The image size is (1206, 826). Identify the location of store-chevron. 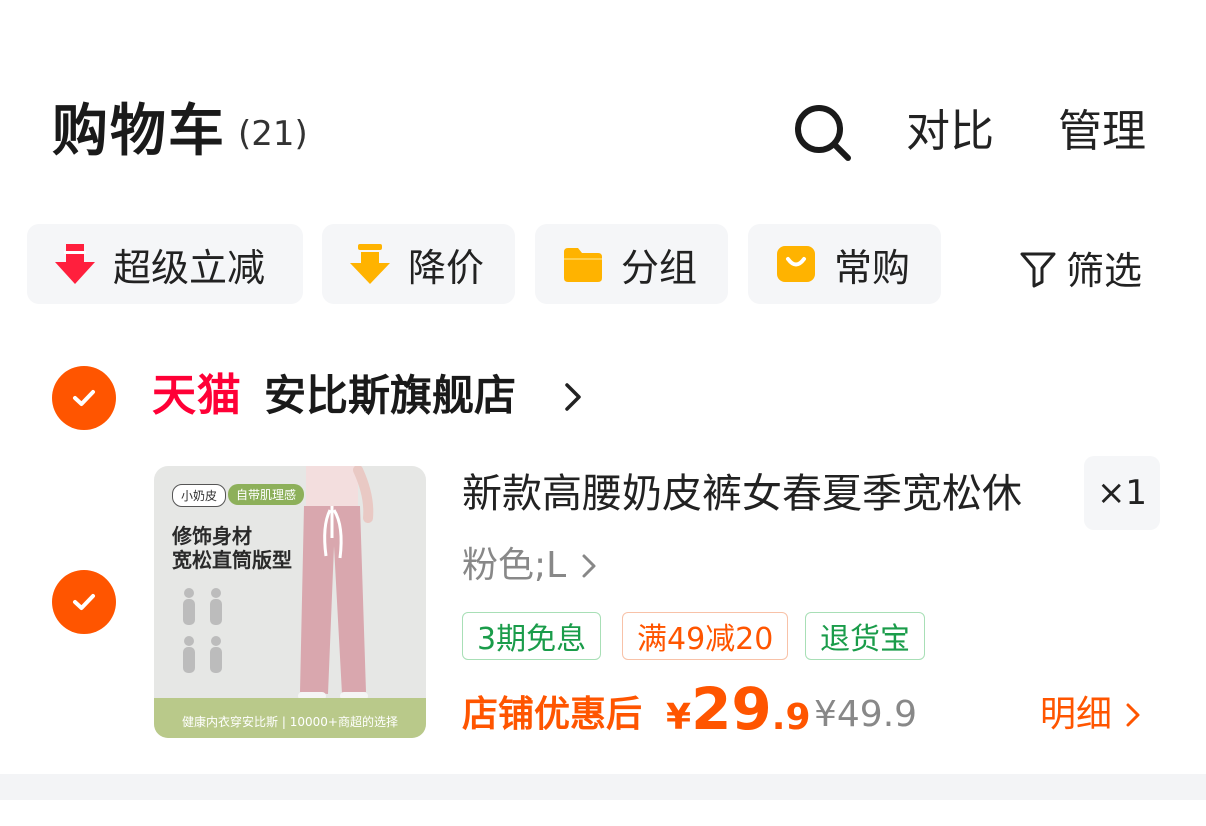
(573, 399).